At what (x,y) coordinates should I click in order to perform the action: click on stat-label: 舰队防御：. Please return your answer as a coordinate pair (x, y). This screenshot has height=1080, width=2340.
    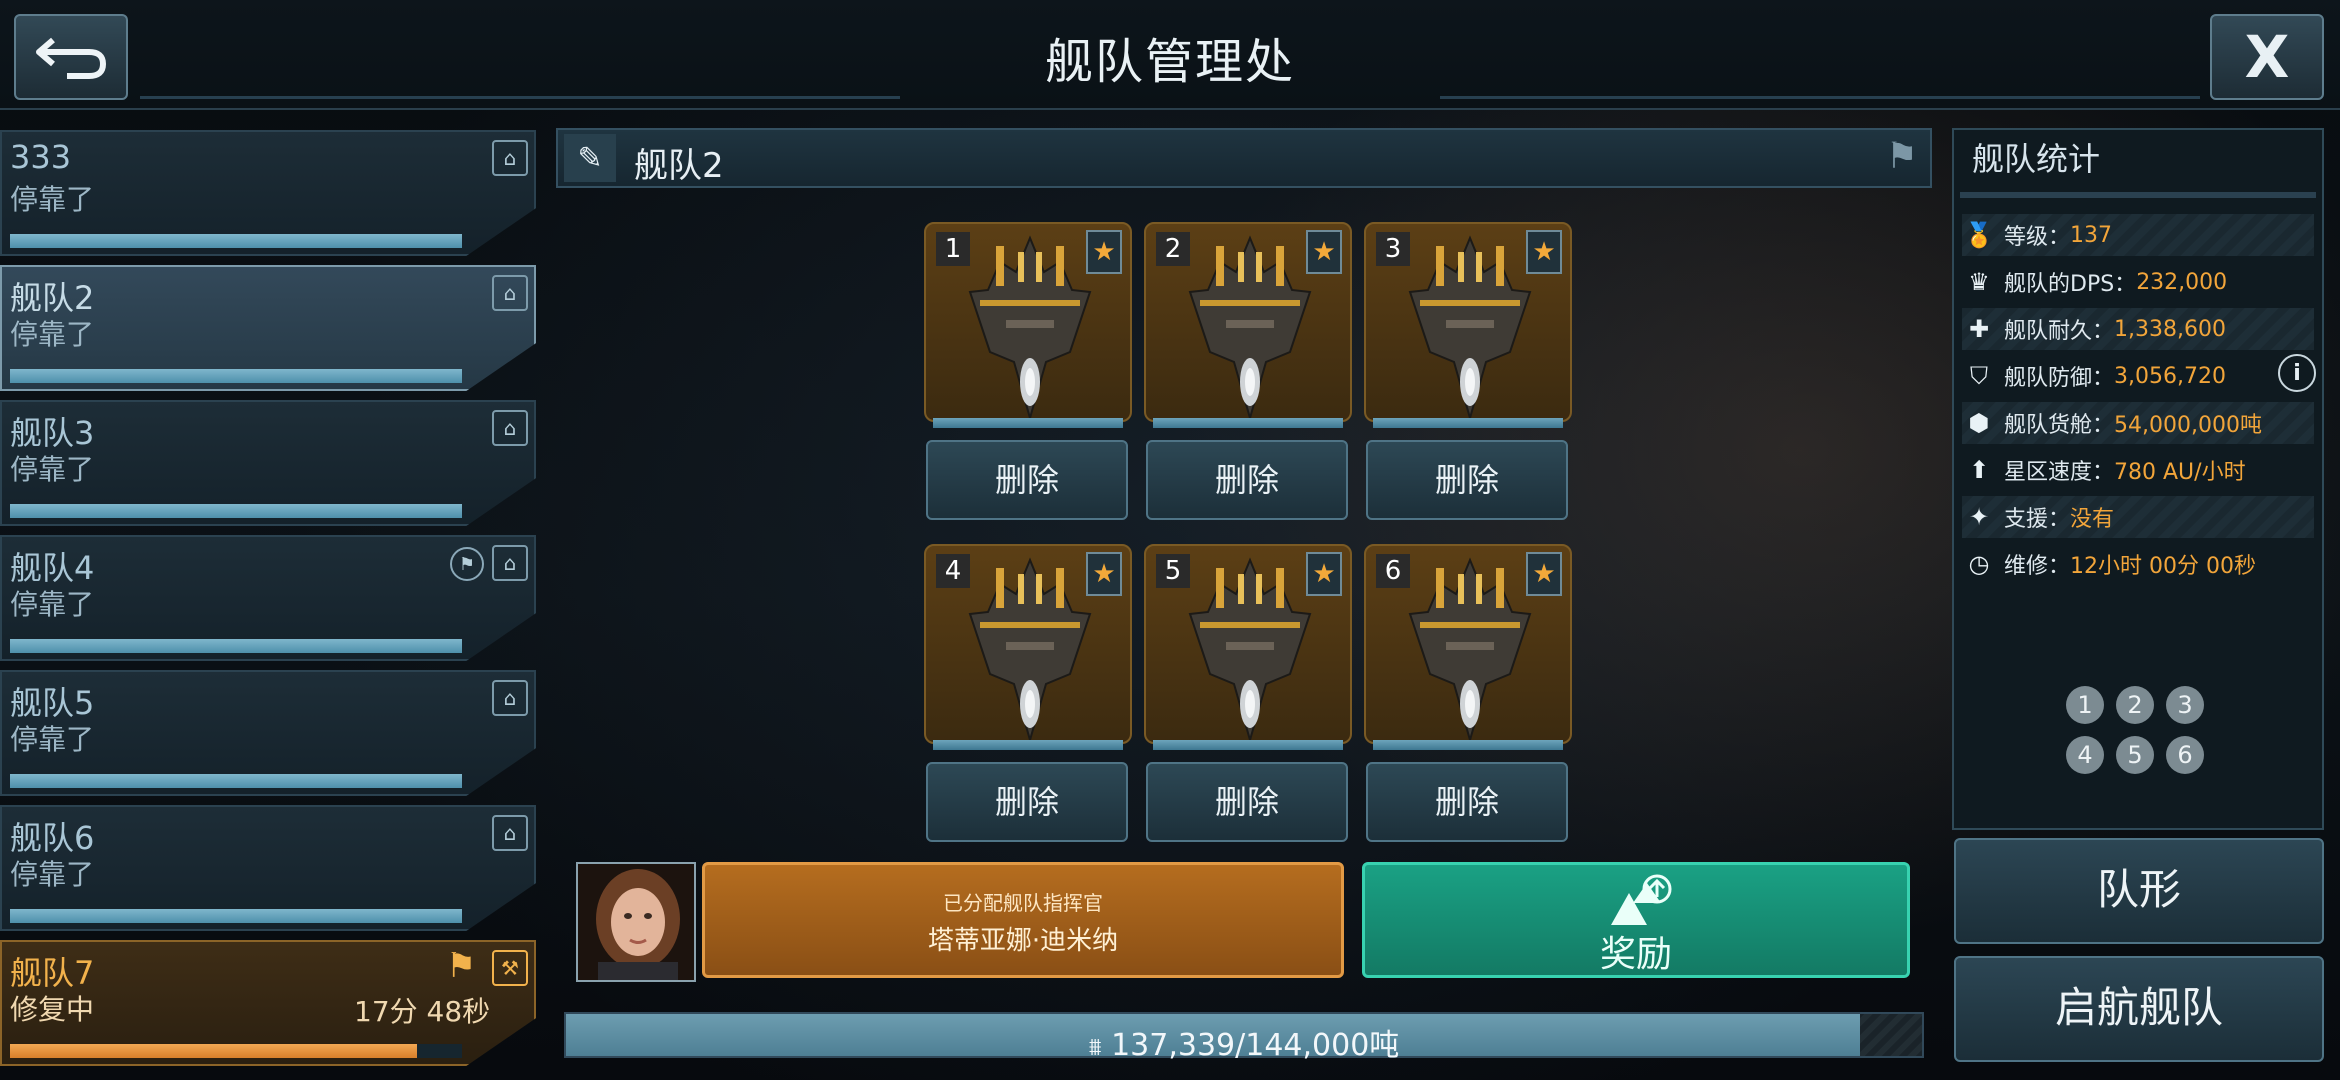
    Looking at the image, I should click on (2059, 378).